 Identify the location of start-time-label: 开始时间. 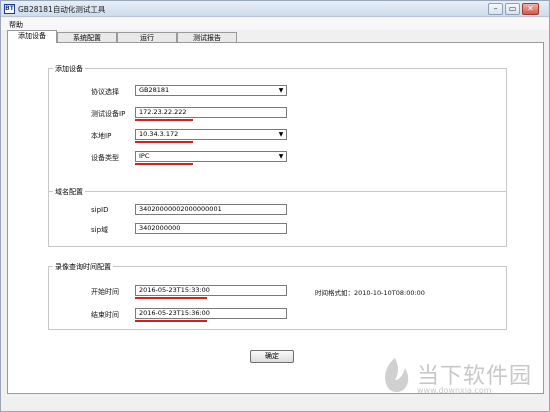
(105, 292).